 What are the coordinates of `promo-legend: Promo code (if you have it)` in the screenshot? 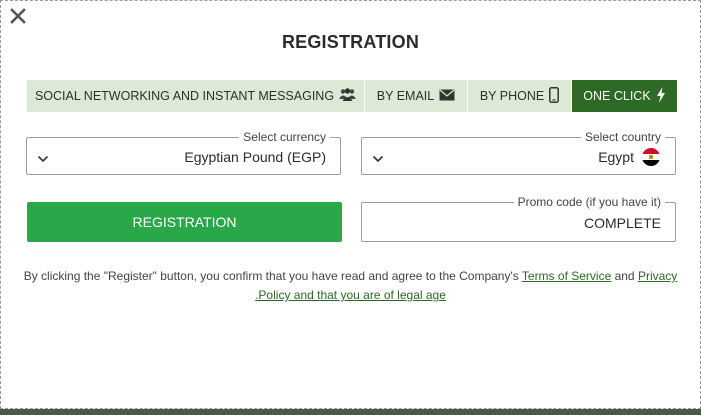 It's located at (589, 202).